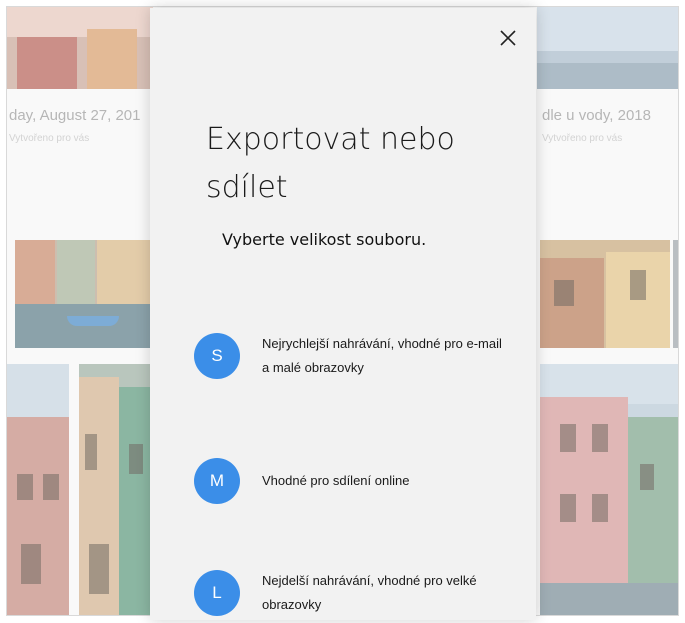 The width and height of the screenshot is (685, 623). I want to click on close-button, so click(508, 38).